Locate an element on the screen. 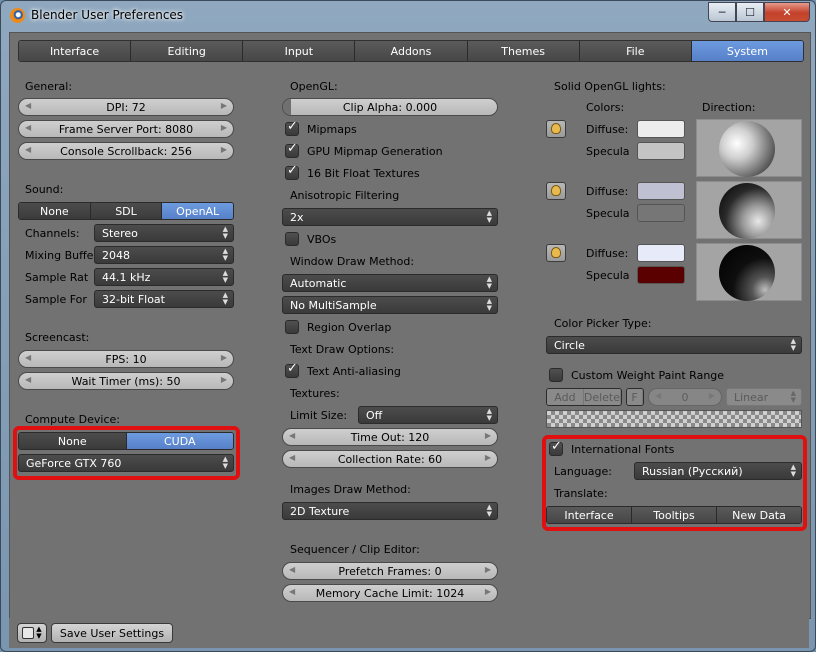  dpi-text: DPI: 72 is located at coordinates (126, 107).